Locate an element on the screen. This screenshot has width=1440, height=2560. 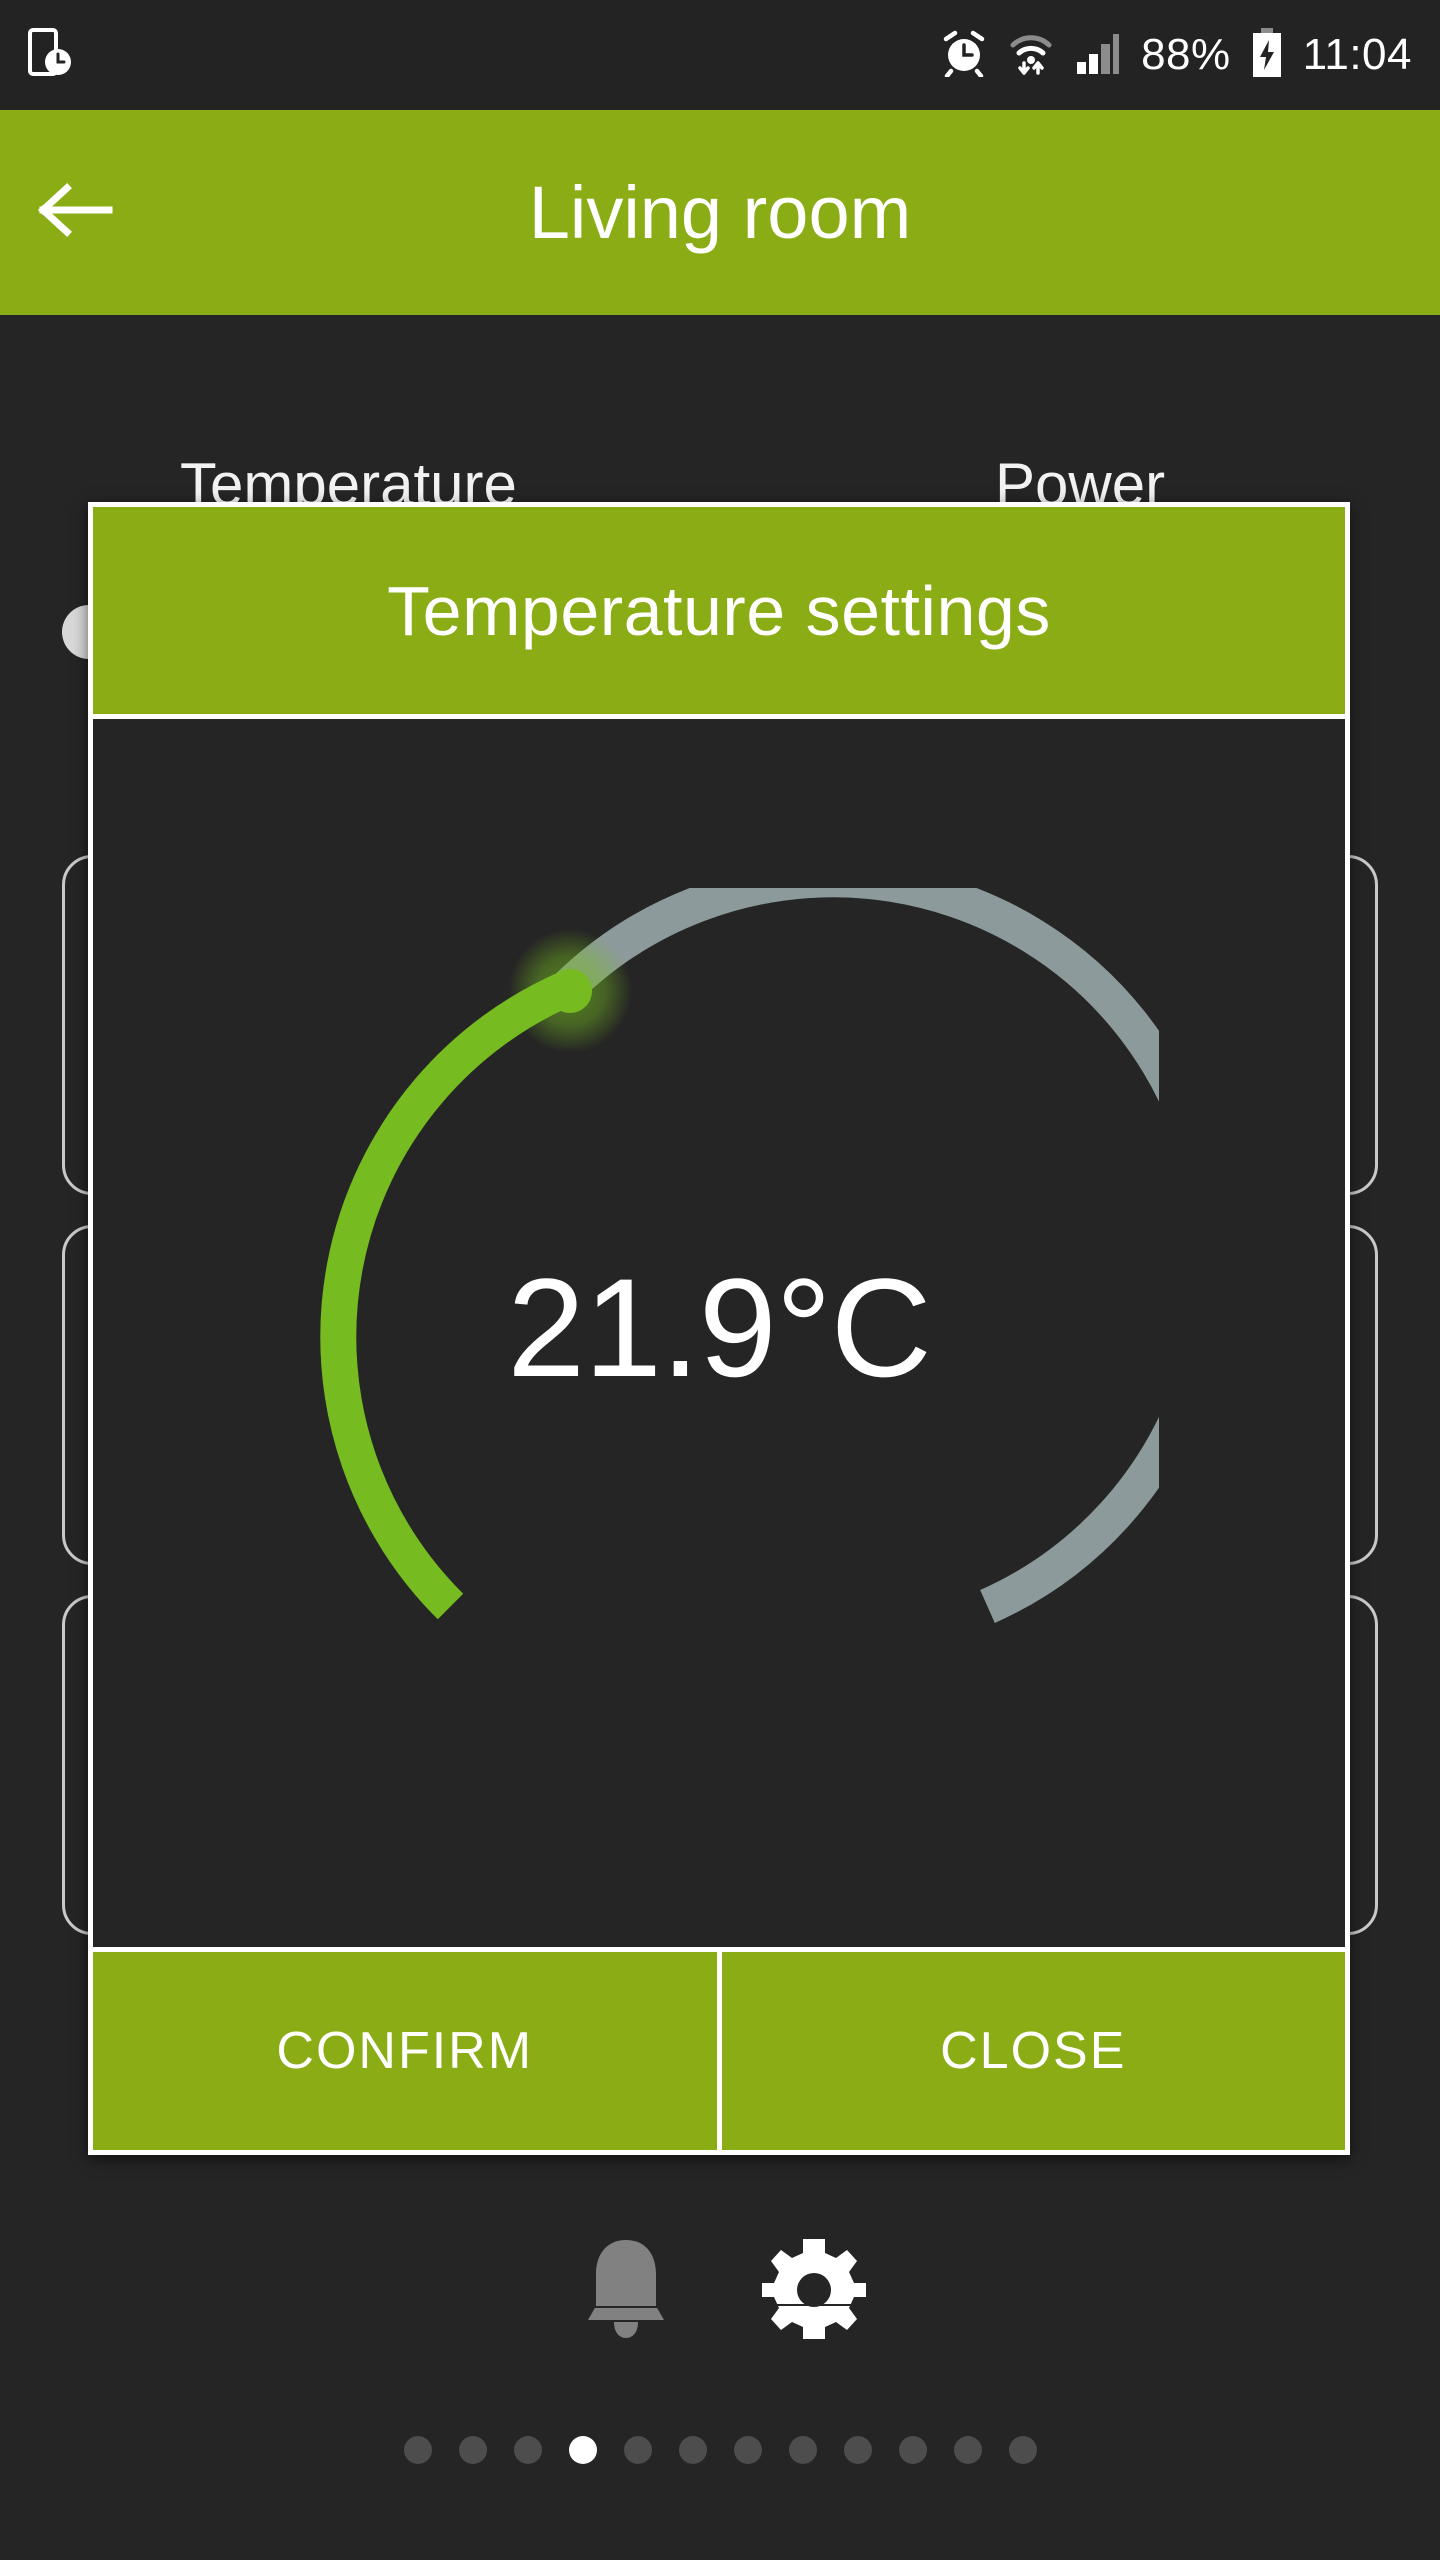
back-arrow-icon is located at coordinates (75, 212).